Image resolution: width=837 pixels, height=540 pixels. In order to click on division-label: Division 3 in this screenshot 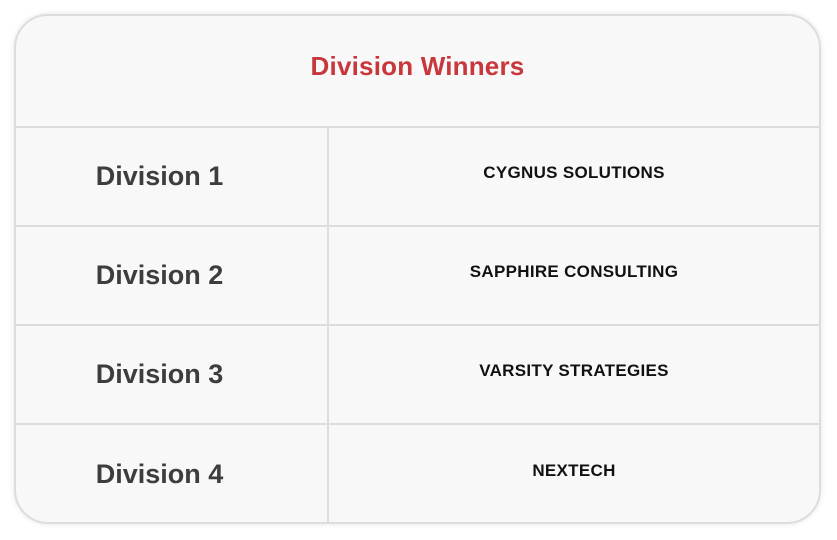, I will do `click(172, 374)`.